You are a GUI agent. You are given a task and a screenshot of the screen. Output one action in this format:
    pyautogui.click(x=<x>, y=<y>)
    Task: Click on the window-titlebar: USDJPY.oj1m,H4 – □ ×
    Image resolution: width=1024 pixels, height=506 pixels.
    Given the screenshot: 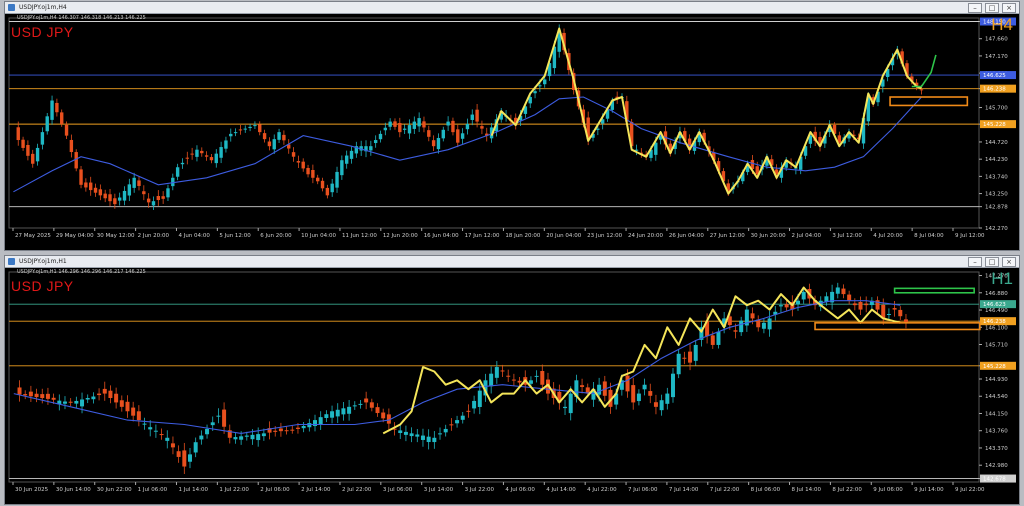 What is the action you would take?
    pyautogui.click(x=512, y=8)
    